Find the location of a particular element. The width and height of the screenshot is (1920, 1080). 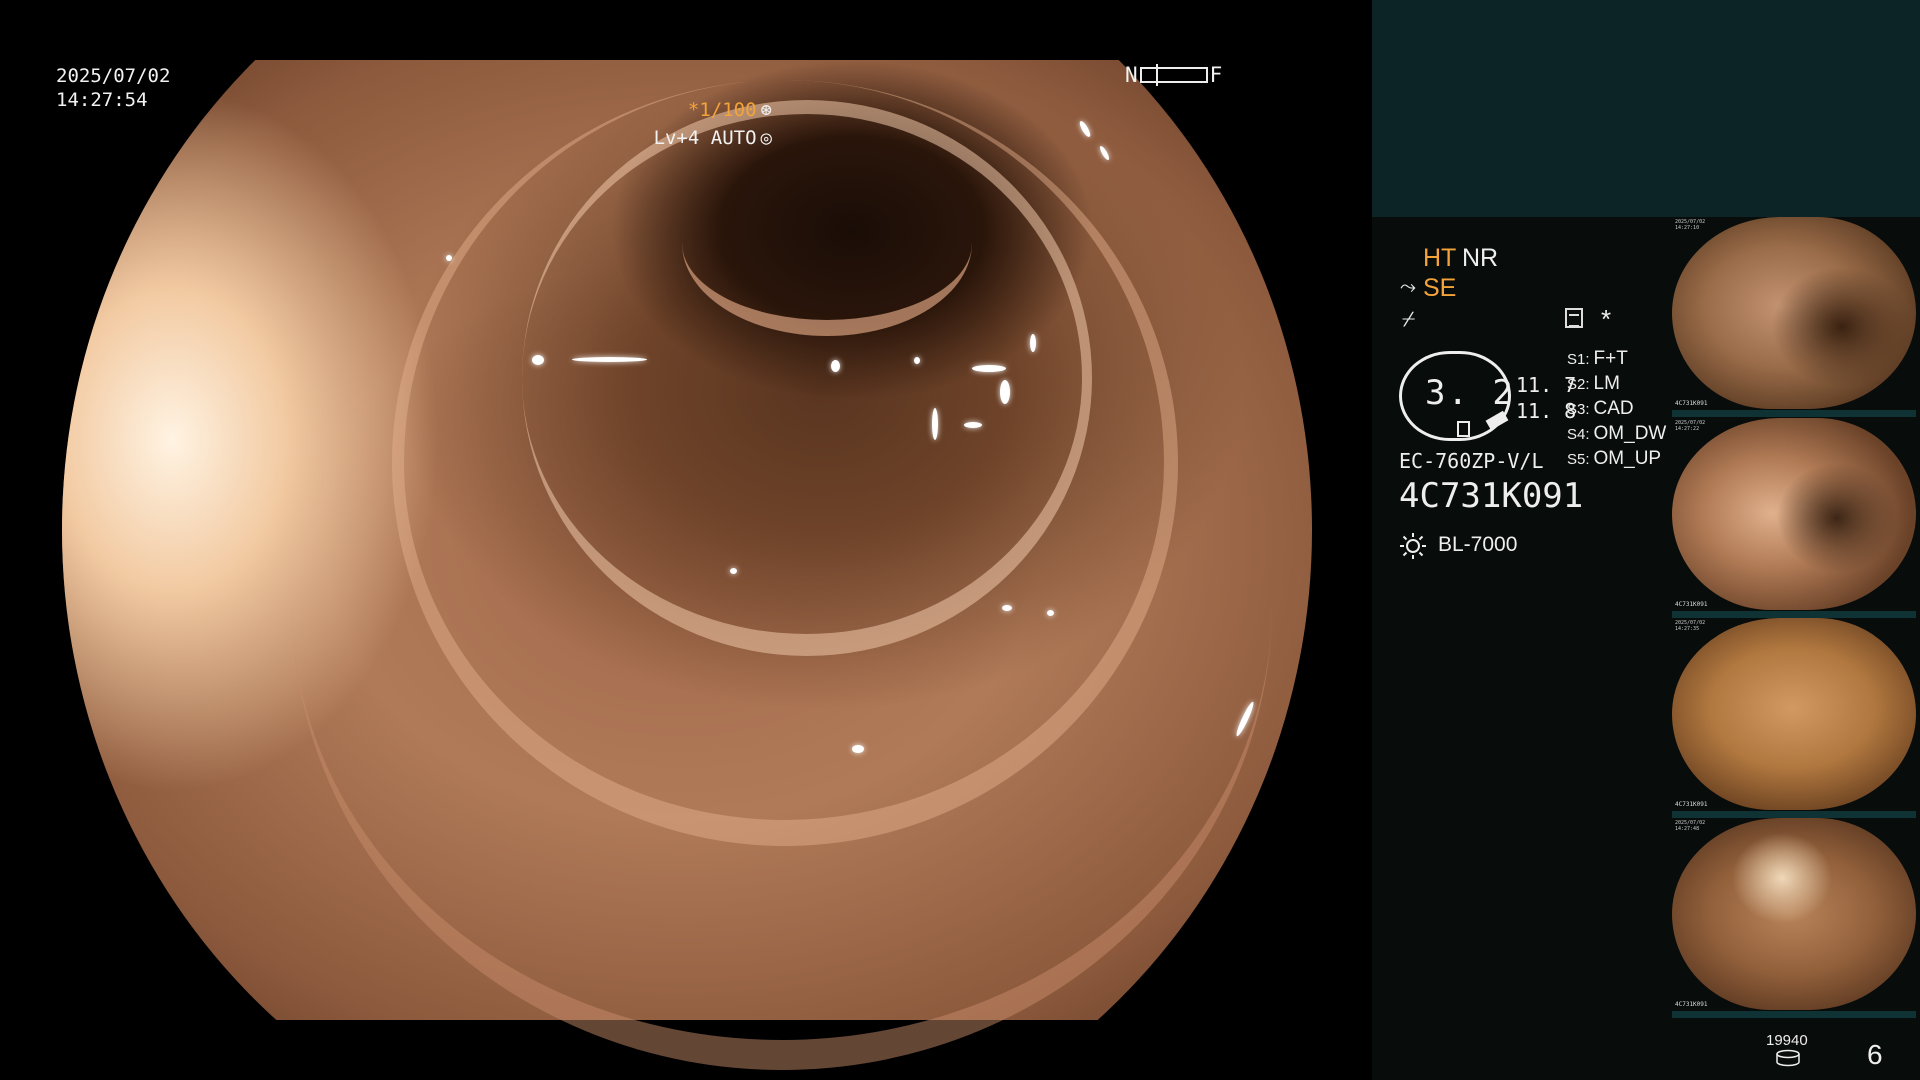

timestamp: 2025/07/02 14:27:54 is located at coordinates (113, 88).